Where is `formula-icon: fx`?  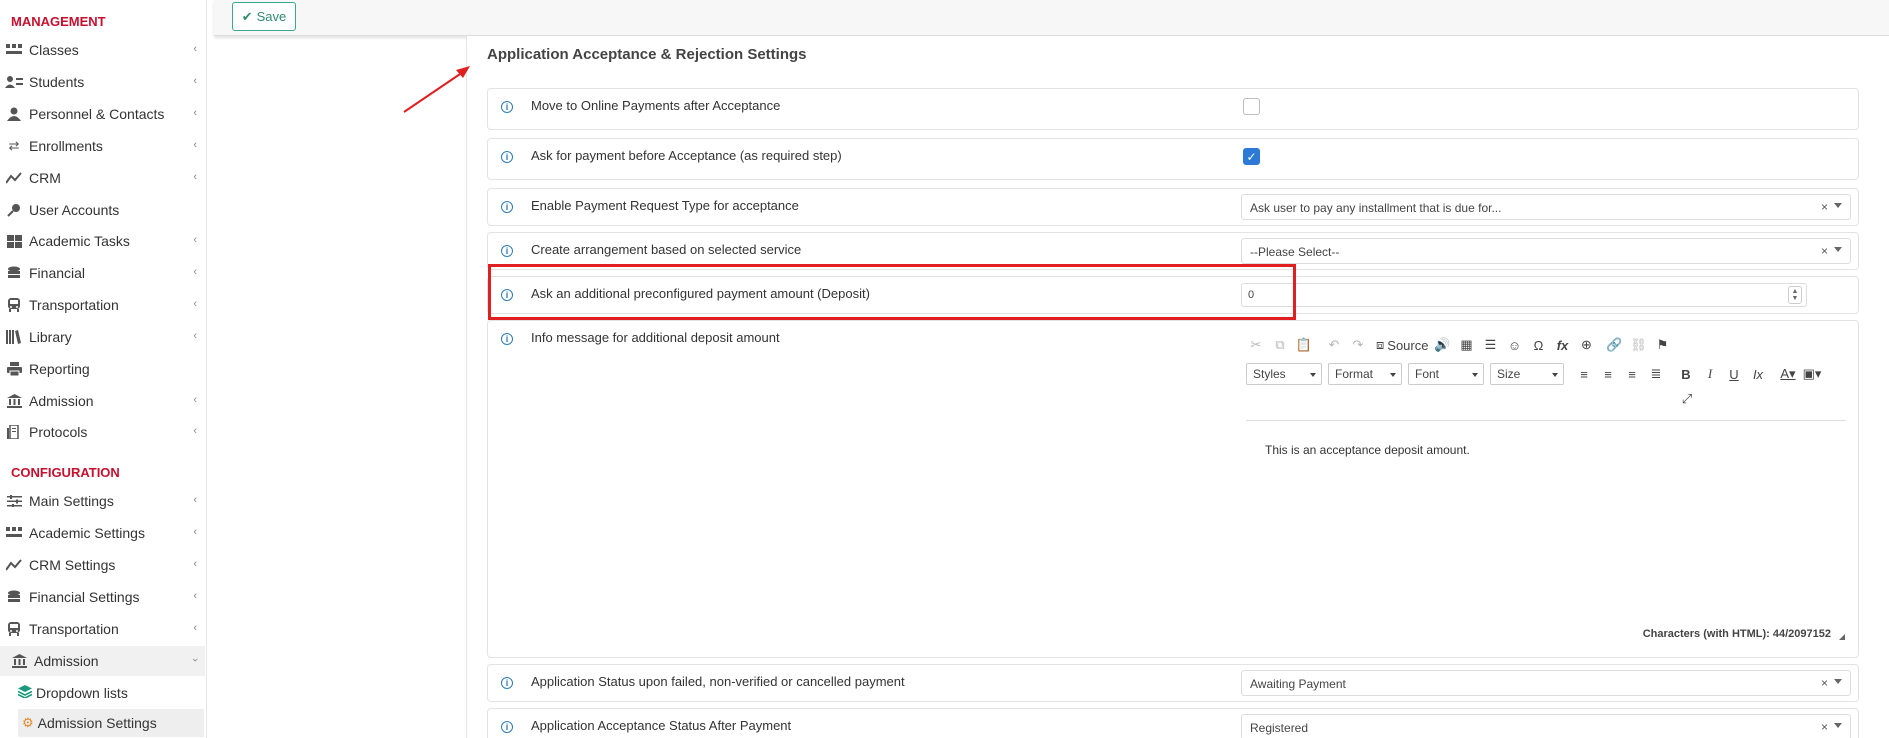 formula-icon: fx is located at coordinates (1562, 345).